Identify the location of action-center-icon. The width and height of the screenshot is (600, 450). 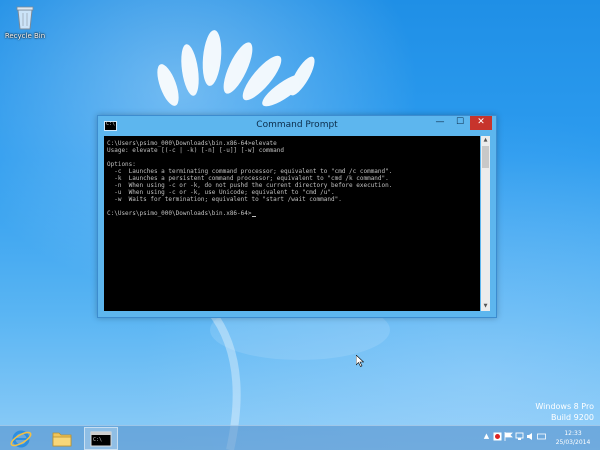
(497, 436).